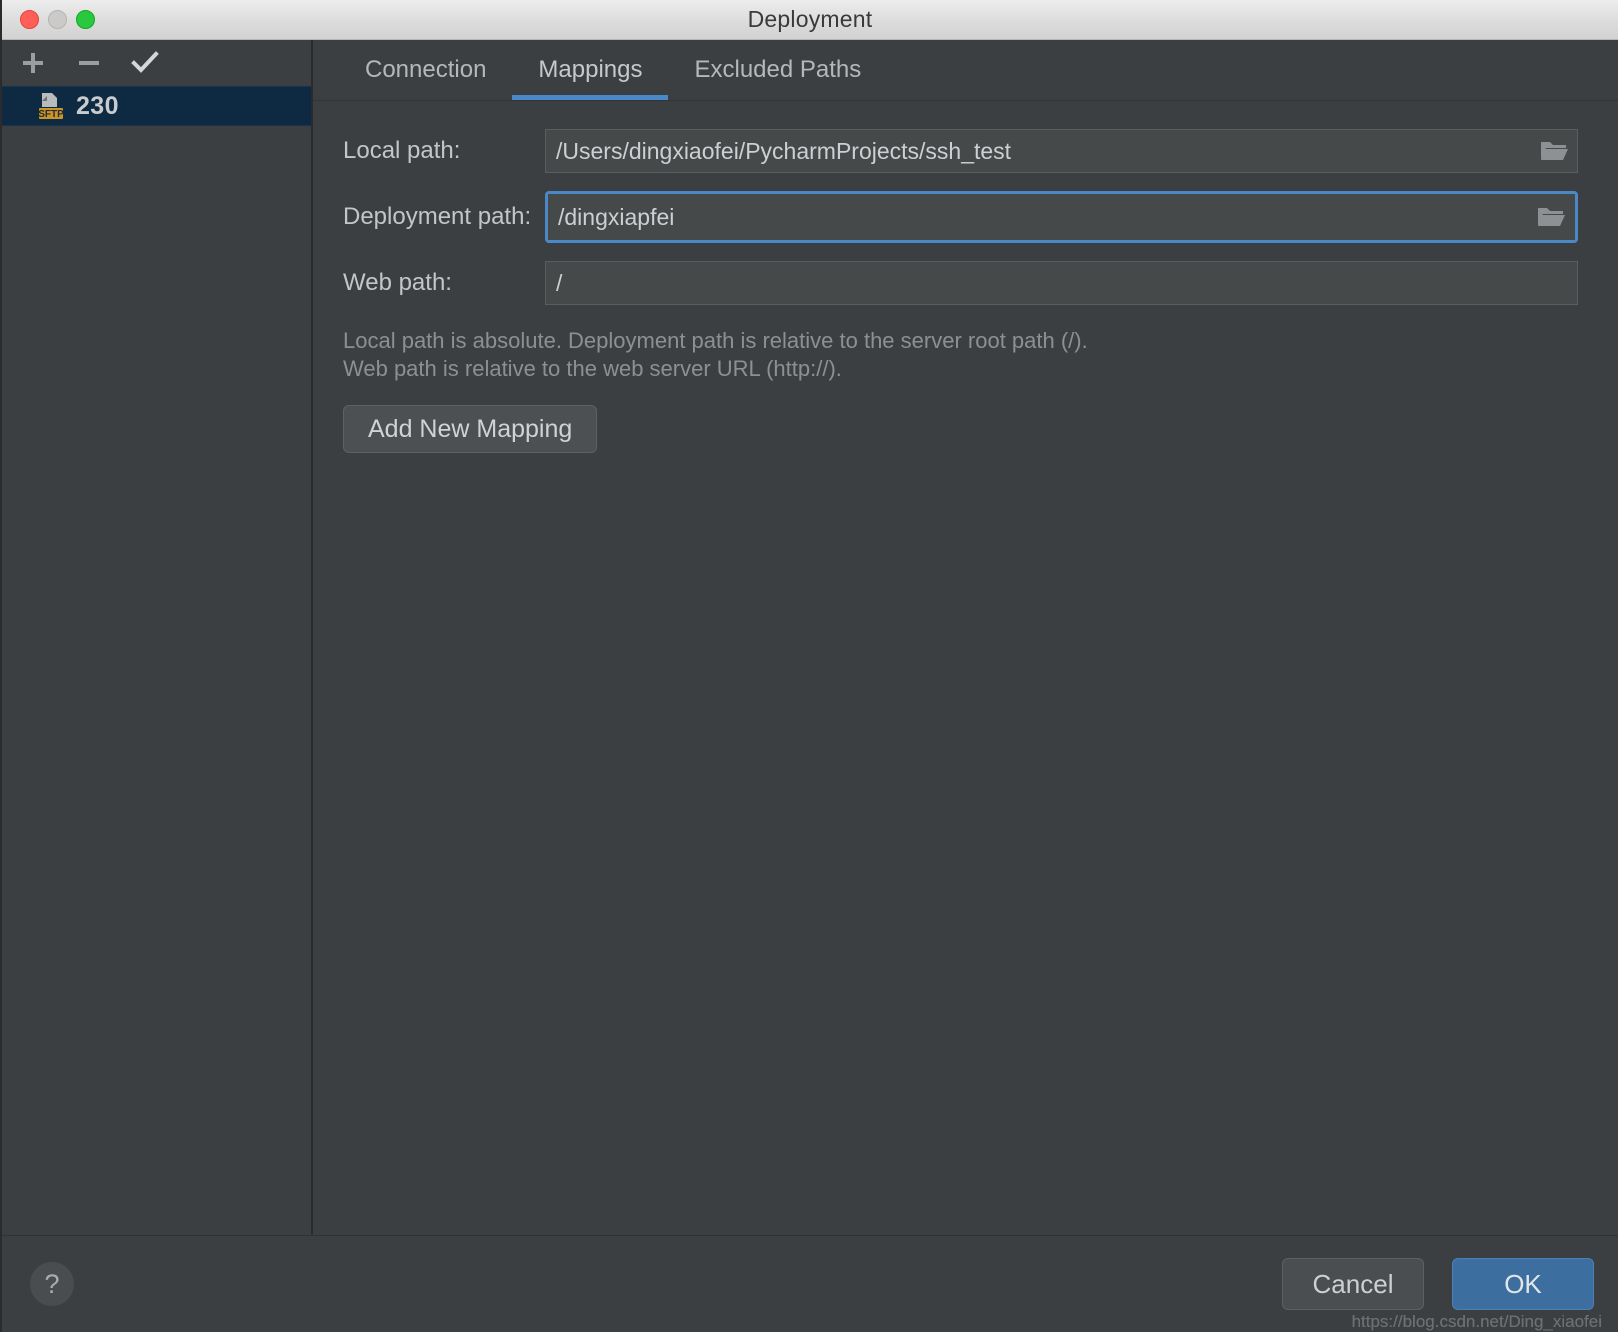 The width and height of the screenshot is (1618, 1332). I want to click on web-path-row: Web path:, so click(954, 283).